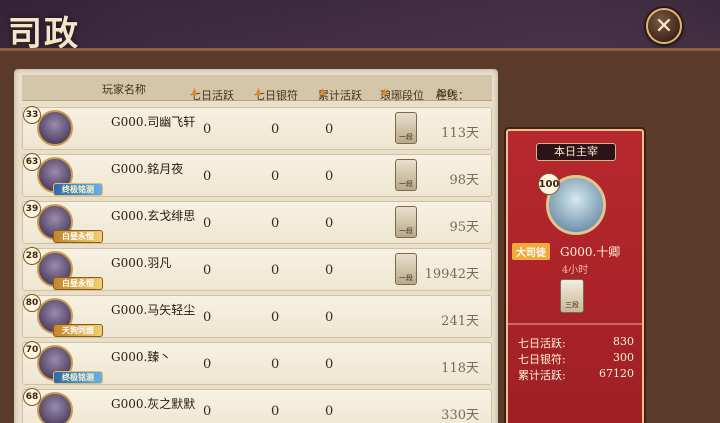 This screenshot has height=423, width=720. Describe the element at coordinates (257, 316) in the screenshot. I see `table-row: 80 天狗同盟 G000.马矢轻尘 0 0 0 241天` at that location.